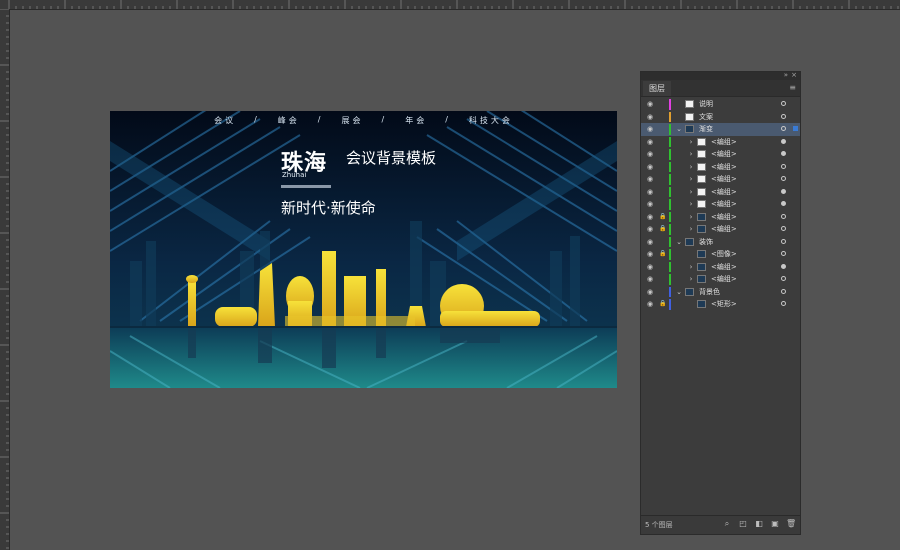 The image size is (900, 550). What do you see at coordinates (786, 75) in the screenshot?
I see `collapse-icon: »` at bounding box center [786, 75].